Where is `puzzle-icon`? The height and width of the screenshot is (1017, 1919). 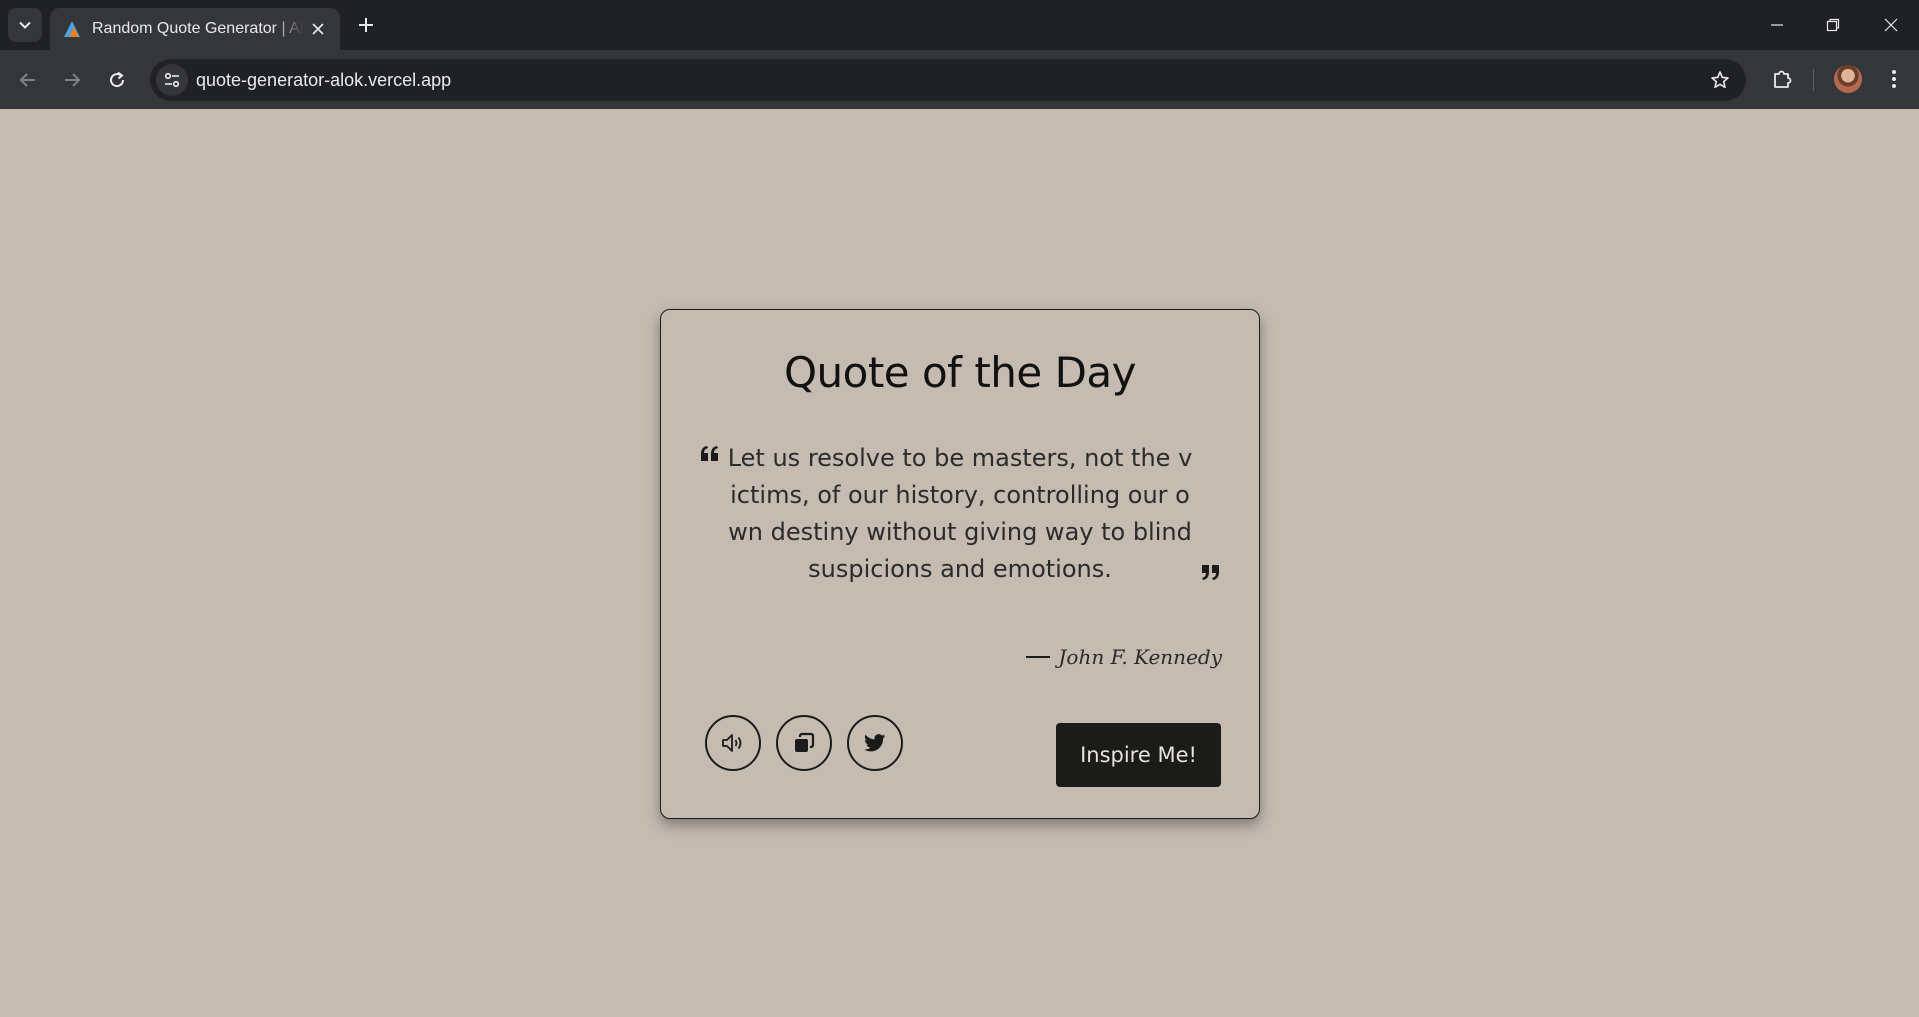
puzzle-icon is located at coordinates (1783, 79).